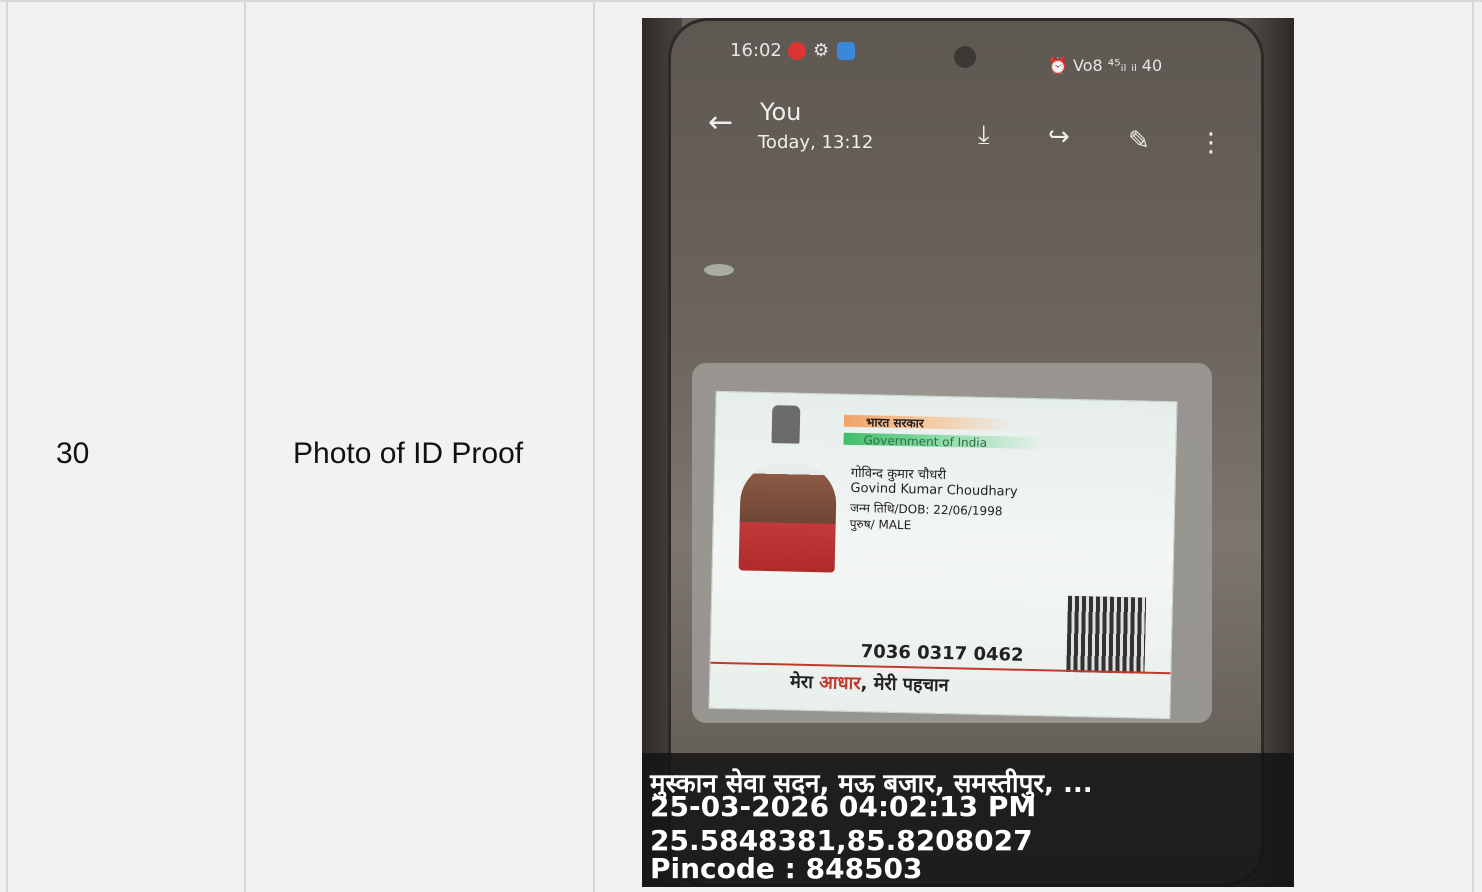 This screenshot has height=892, width=1482. What do you see at coordinates (925, 441) in the screenshot?
I see `card-header-english: Government of India` at bounding box center [925, 441].